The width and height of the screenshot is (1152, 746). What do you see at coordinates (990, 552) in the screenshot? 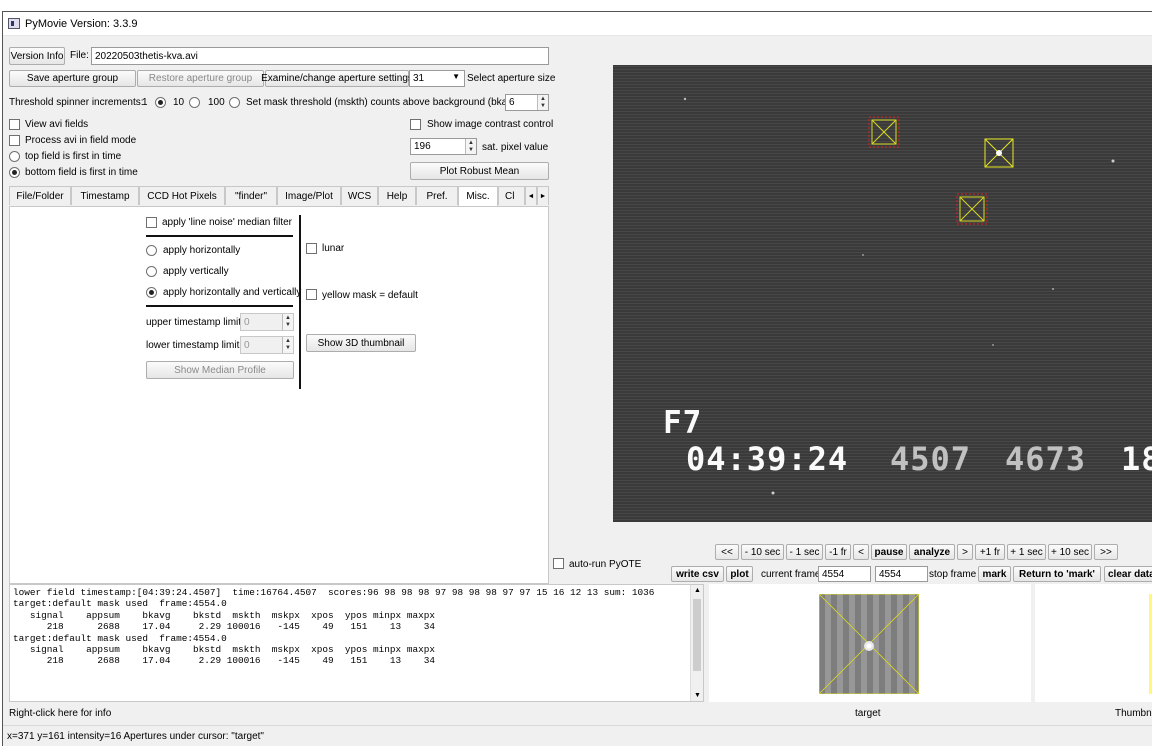
I see `forward-1-frame-button: +1 fr` at bounding box center [990, 552].